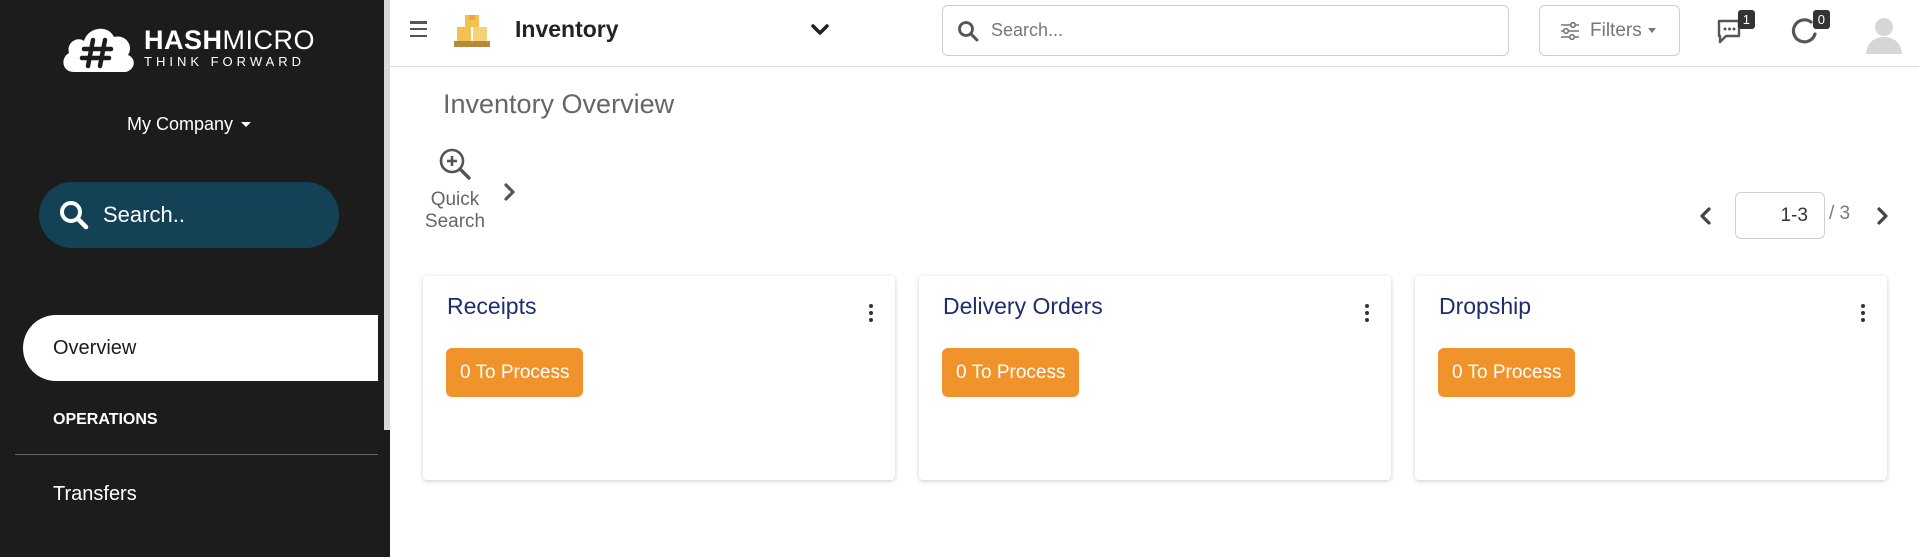 The width and height of the screenshot is (1919, 557). Describe the element at coordinates (567, 29) in the screenshot. I see `app-title: Inventory` at that location.